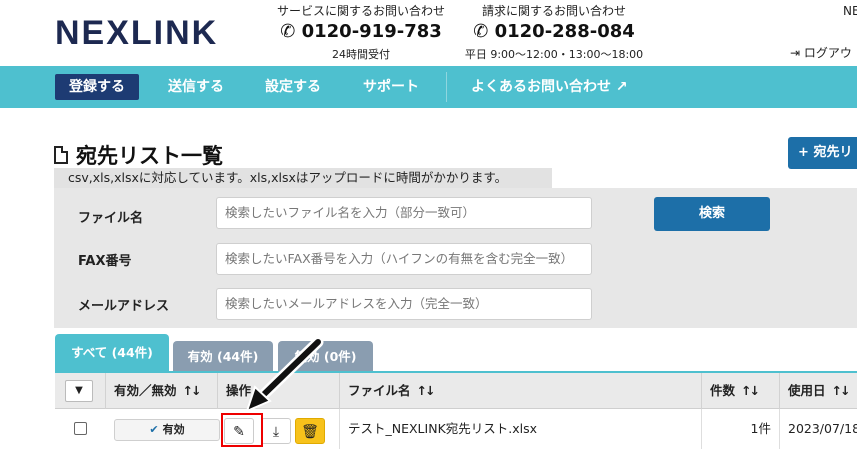 The image size is (857, 449). Describe the element at coordinates (818, 429) in the screenshot. I see `date-cell: 2023/07/18(` at that location.